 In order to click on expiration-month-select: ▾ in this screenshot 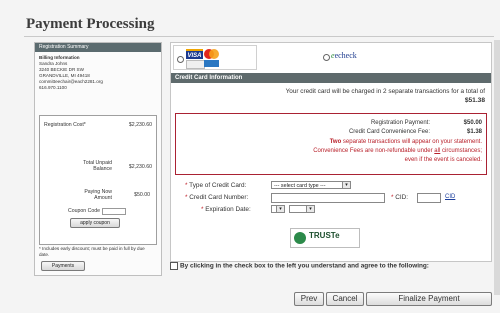, I will do `click(278, 209)`.